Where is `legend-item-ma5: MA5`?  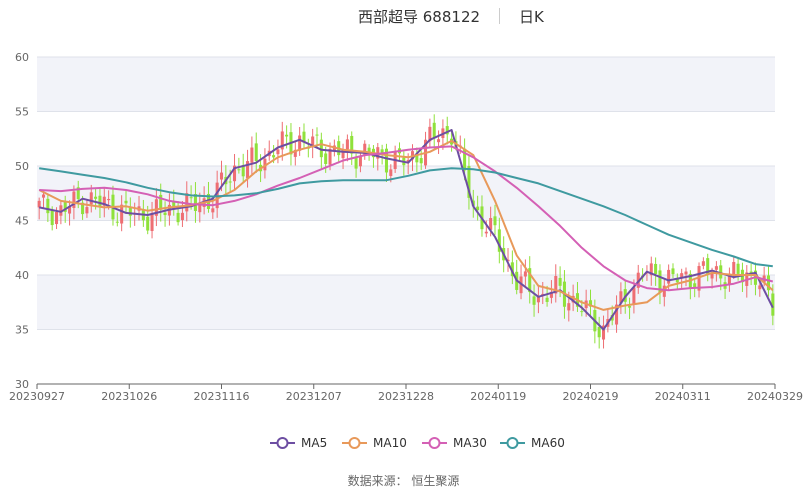 legend-item-ma5: MA5 is located at coordinates (298, 443).